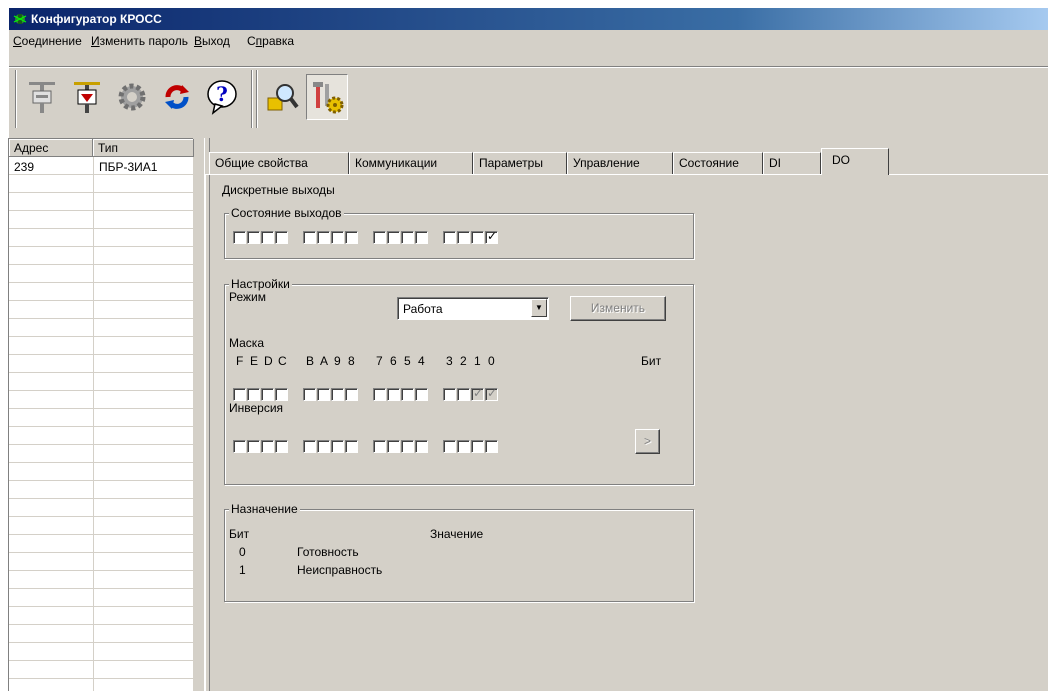 This screenshot has width=1048, height=691. Describe the element at coordinates (491, 393) in the screenshot. I see `mask-bit-0: ✓` at that location.